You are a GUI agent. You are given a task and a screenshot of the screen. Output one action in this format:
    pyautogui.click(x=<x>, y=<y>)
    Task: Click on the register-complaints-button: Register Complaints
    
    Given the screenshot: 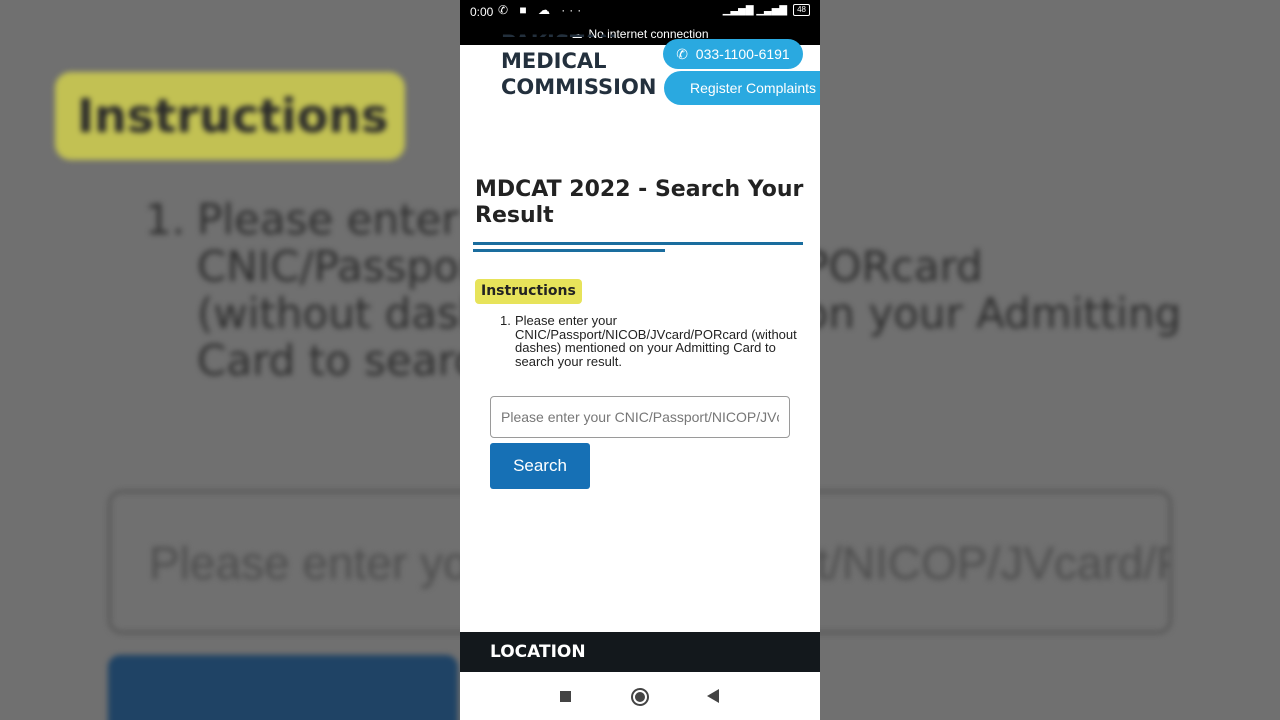 What is the action you would take?
    pyautogui.click(x=742, y=88)
    